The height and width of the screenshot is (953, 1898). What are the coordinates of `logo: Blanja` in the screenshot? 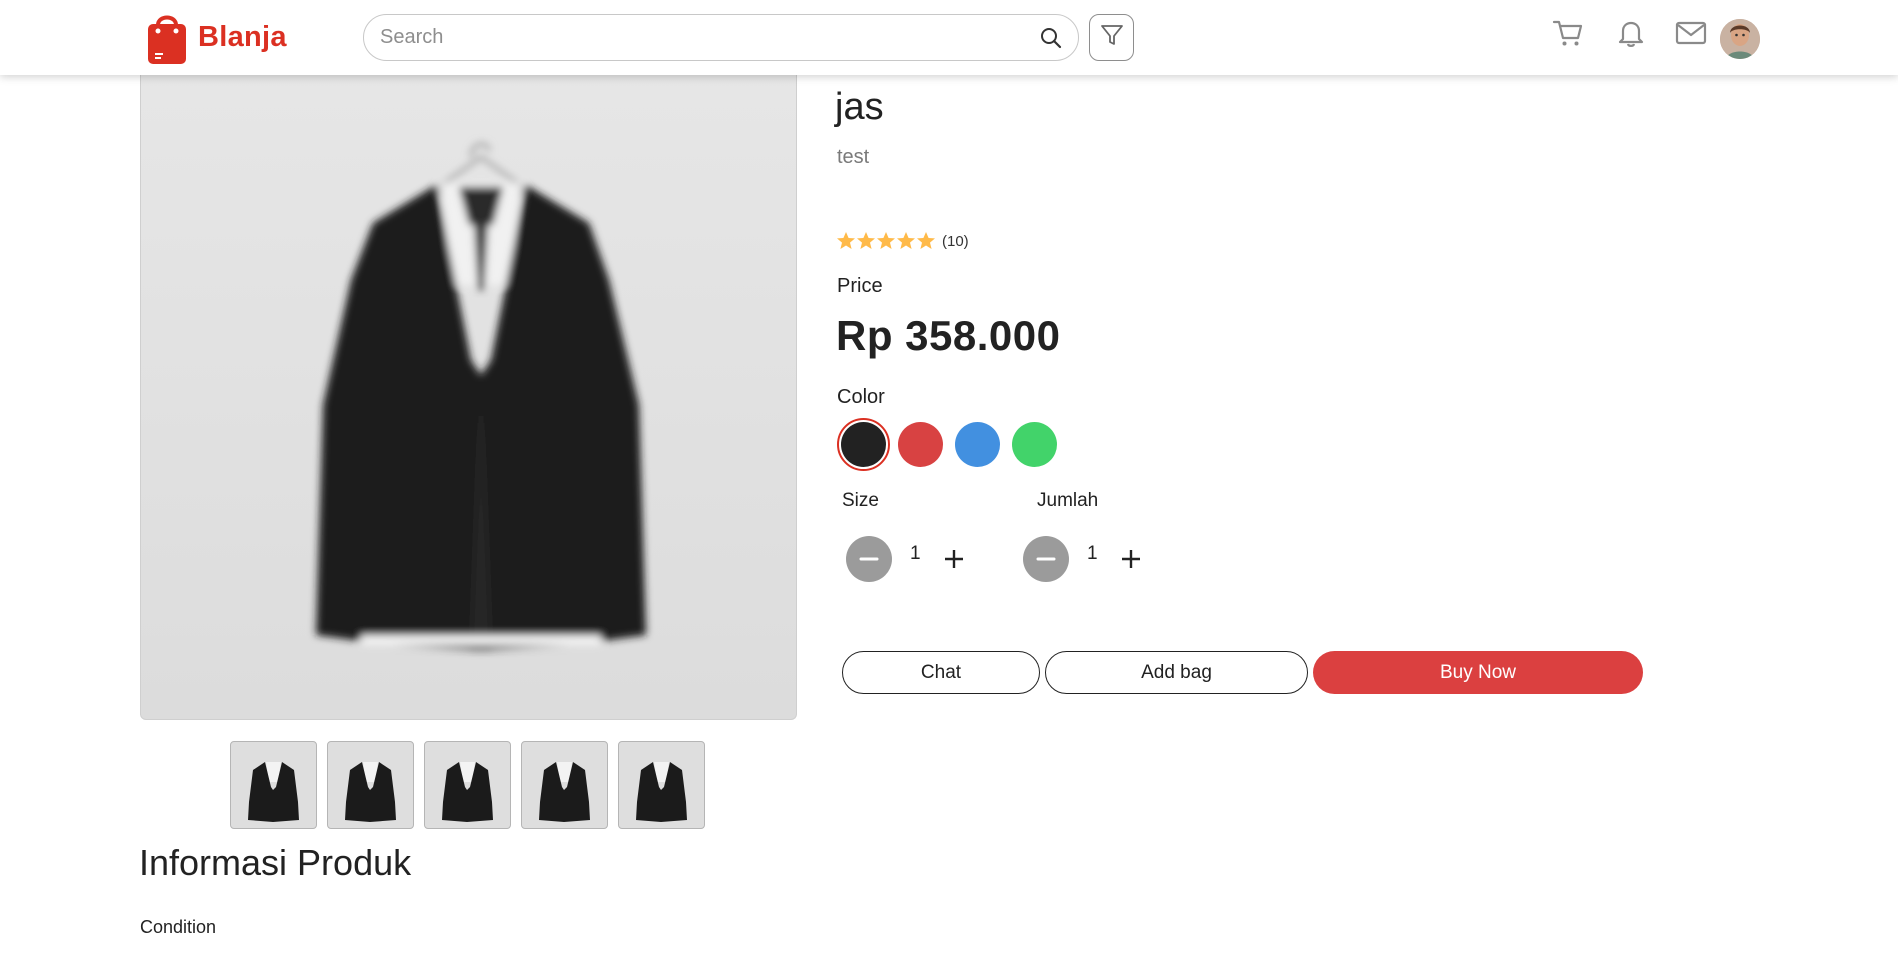 It's located at (216, 37).